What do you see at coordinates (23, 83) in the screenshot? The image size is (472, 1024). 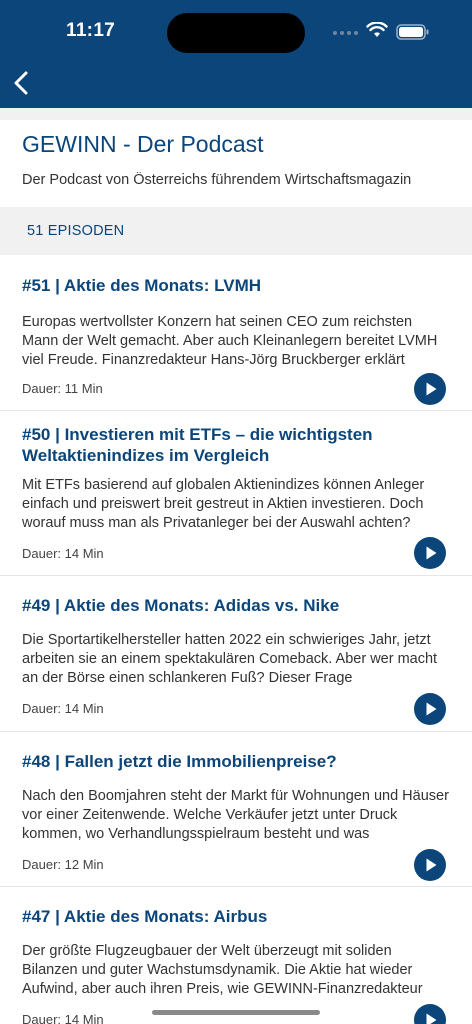 I see `back-chevron-icon` at bounding box center [23, 83].